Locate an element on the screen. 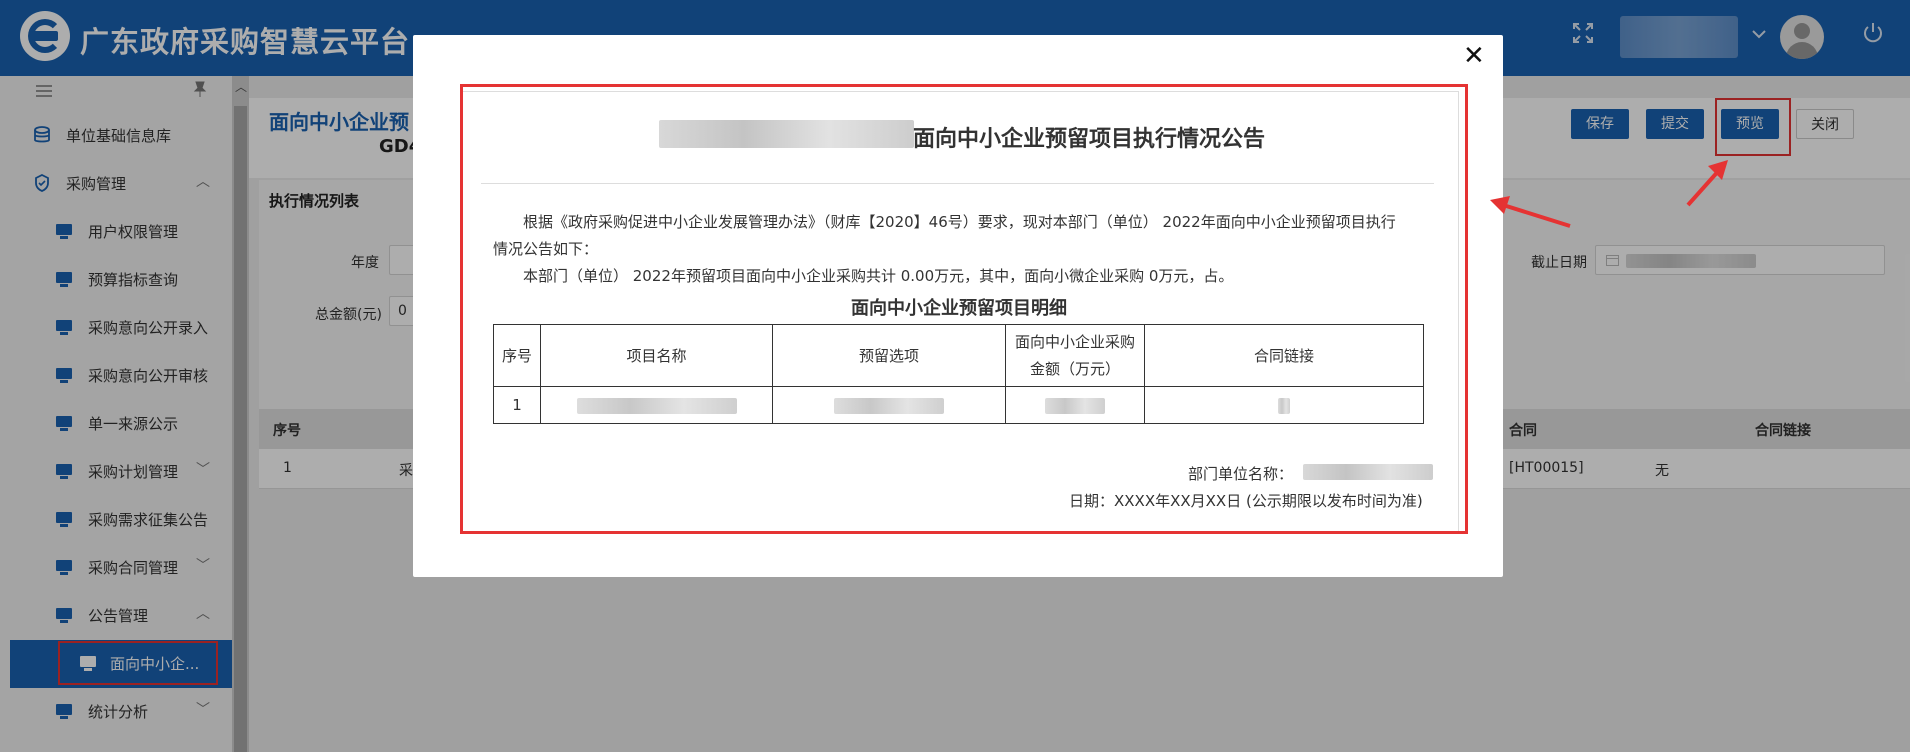 This screenshot has height=752, width=1910. divider is located at coordinates (957, 183).